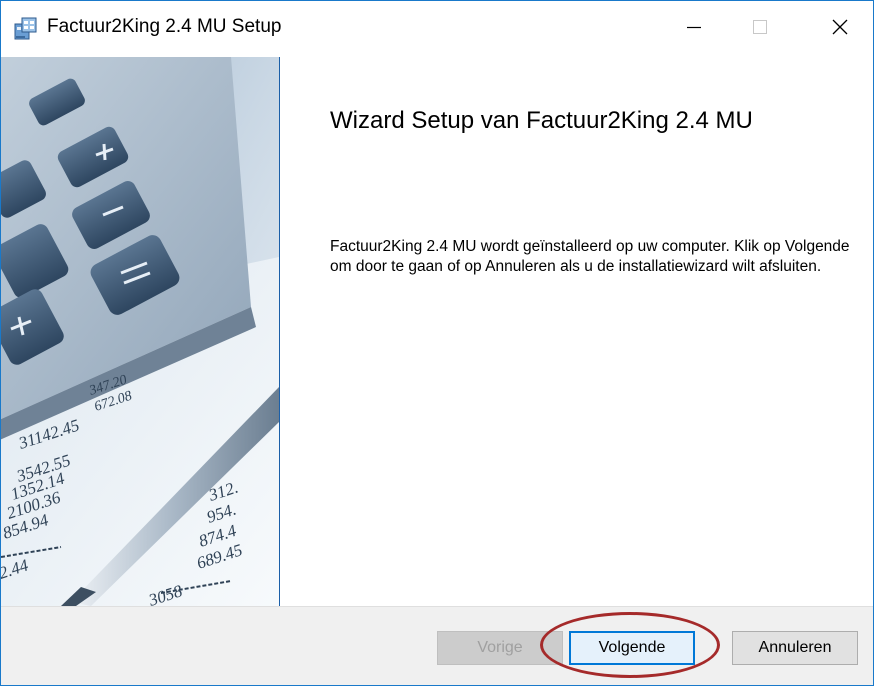  I want to click on maximize-icon, so click(760, 29).